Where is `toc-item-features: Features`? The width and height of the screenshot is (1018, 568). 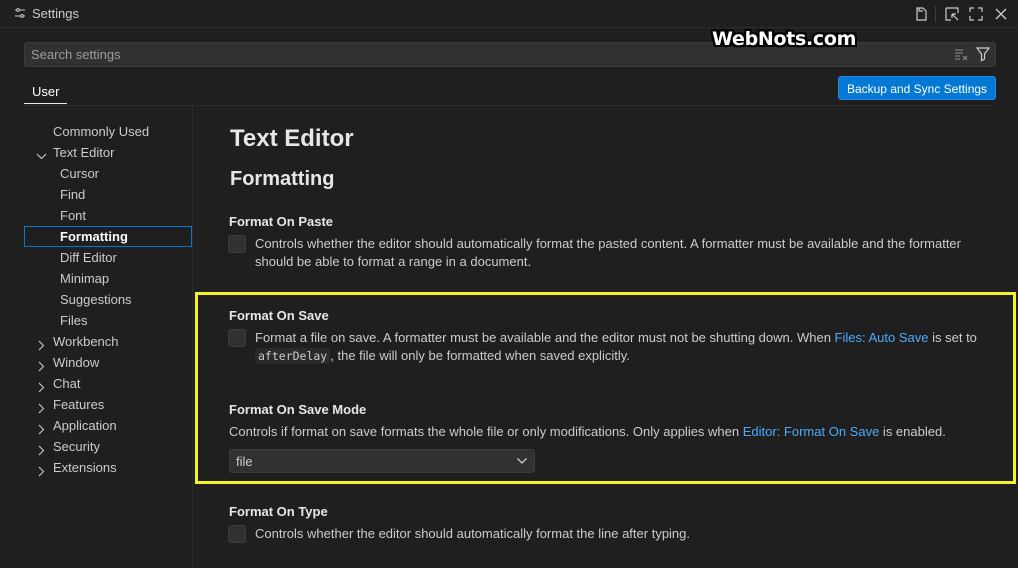 toc-item-features: Features is located at coordinates (108, 404).